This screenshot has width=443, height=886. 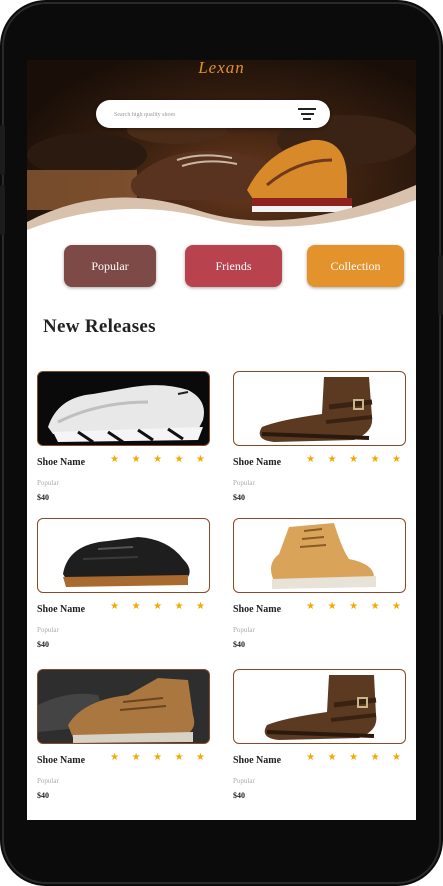 What do you see at coordinates (126, 414) in the screenshot?
I see `white-sneaker-image` at bounding box center [126, 414].